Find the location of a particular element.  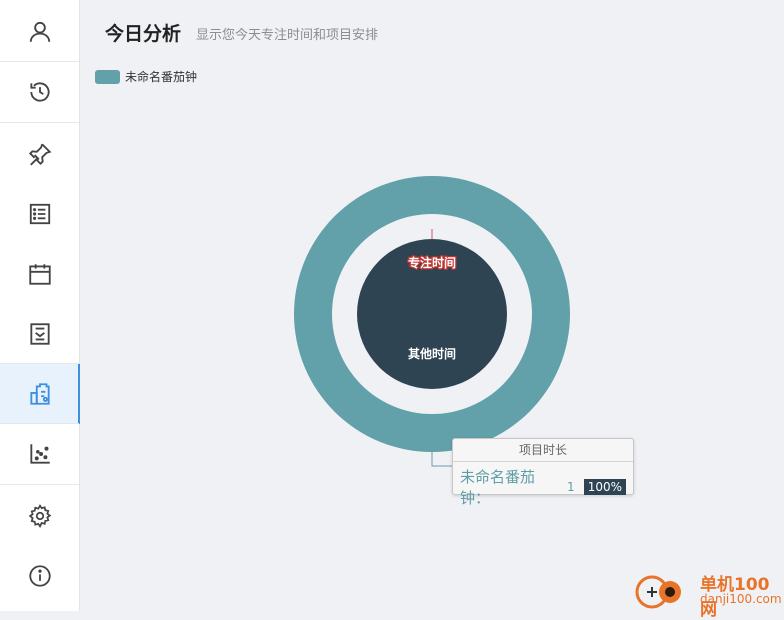

nav-pin is located at coordinates (39, 154).